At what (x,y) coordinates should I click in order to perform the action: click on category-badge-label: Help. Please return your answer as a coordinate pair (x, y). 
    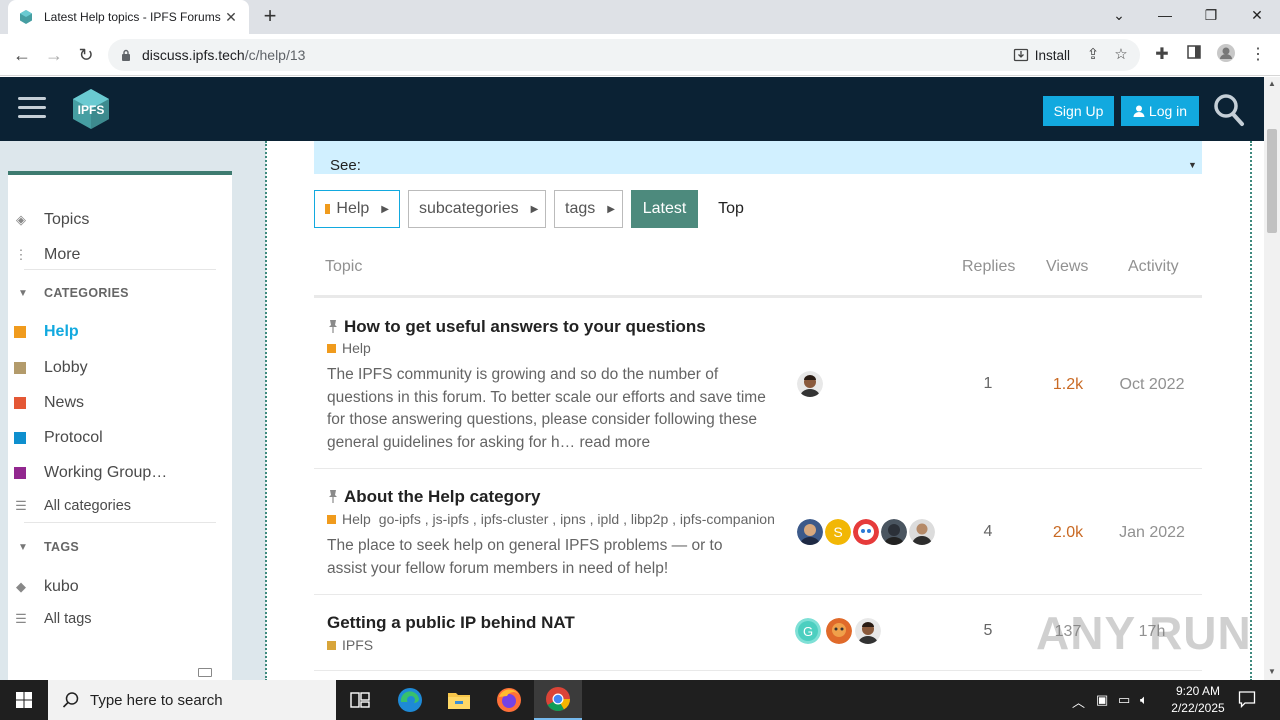
    Looking at the image, I should click on (356, 519).